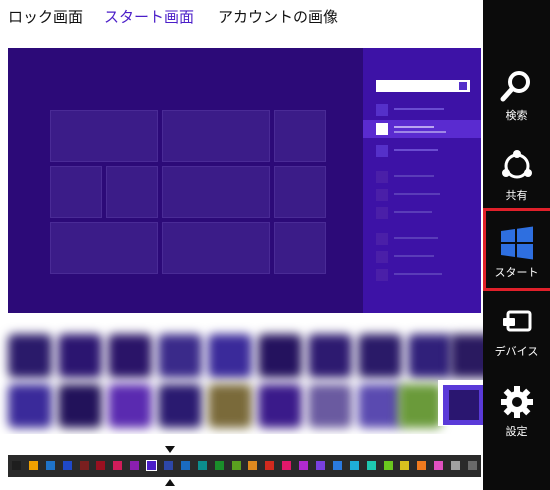  I want to click on charm-settings: 設定, so click(516, 411).